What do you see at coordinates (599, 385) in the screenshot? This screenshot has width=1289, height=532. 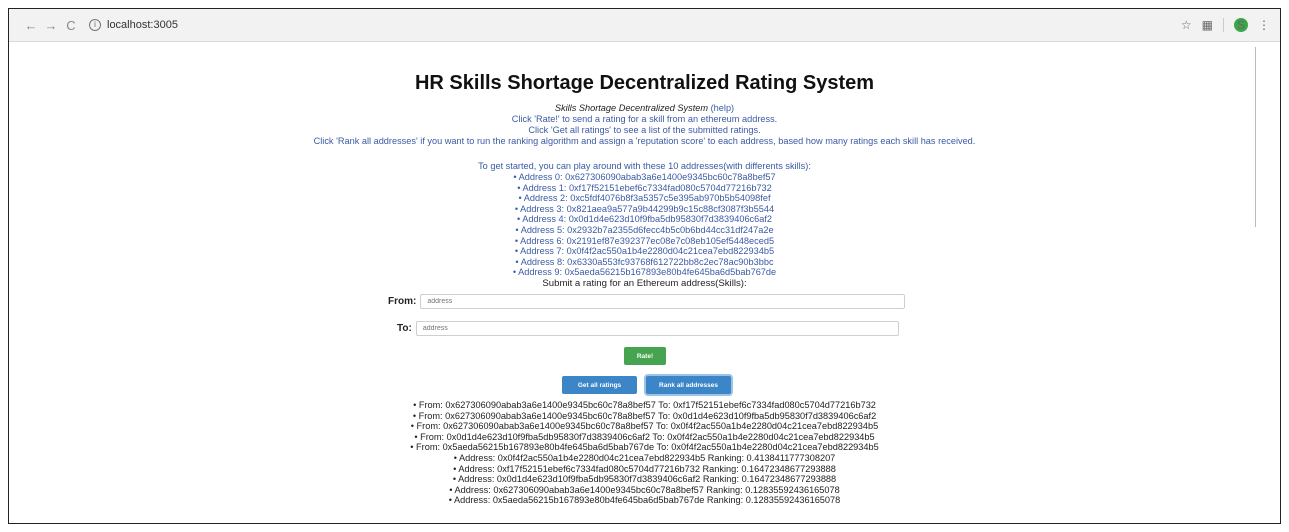 I see `get-all-ratings-button: Get all ratings` at bounding box center [599, 385].